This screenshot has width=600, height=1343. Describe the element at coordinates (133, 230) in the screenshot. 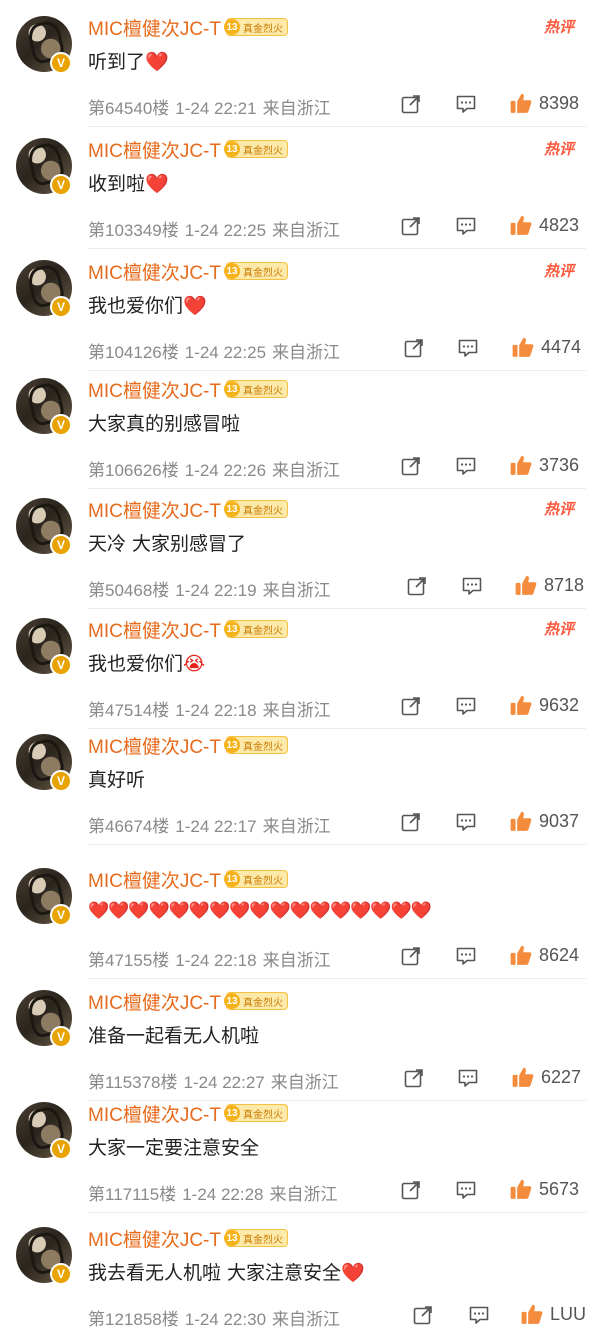

I see `floor-number: 第103349楼` at that location.